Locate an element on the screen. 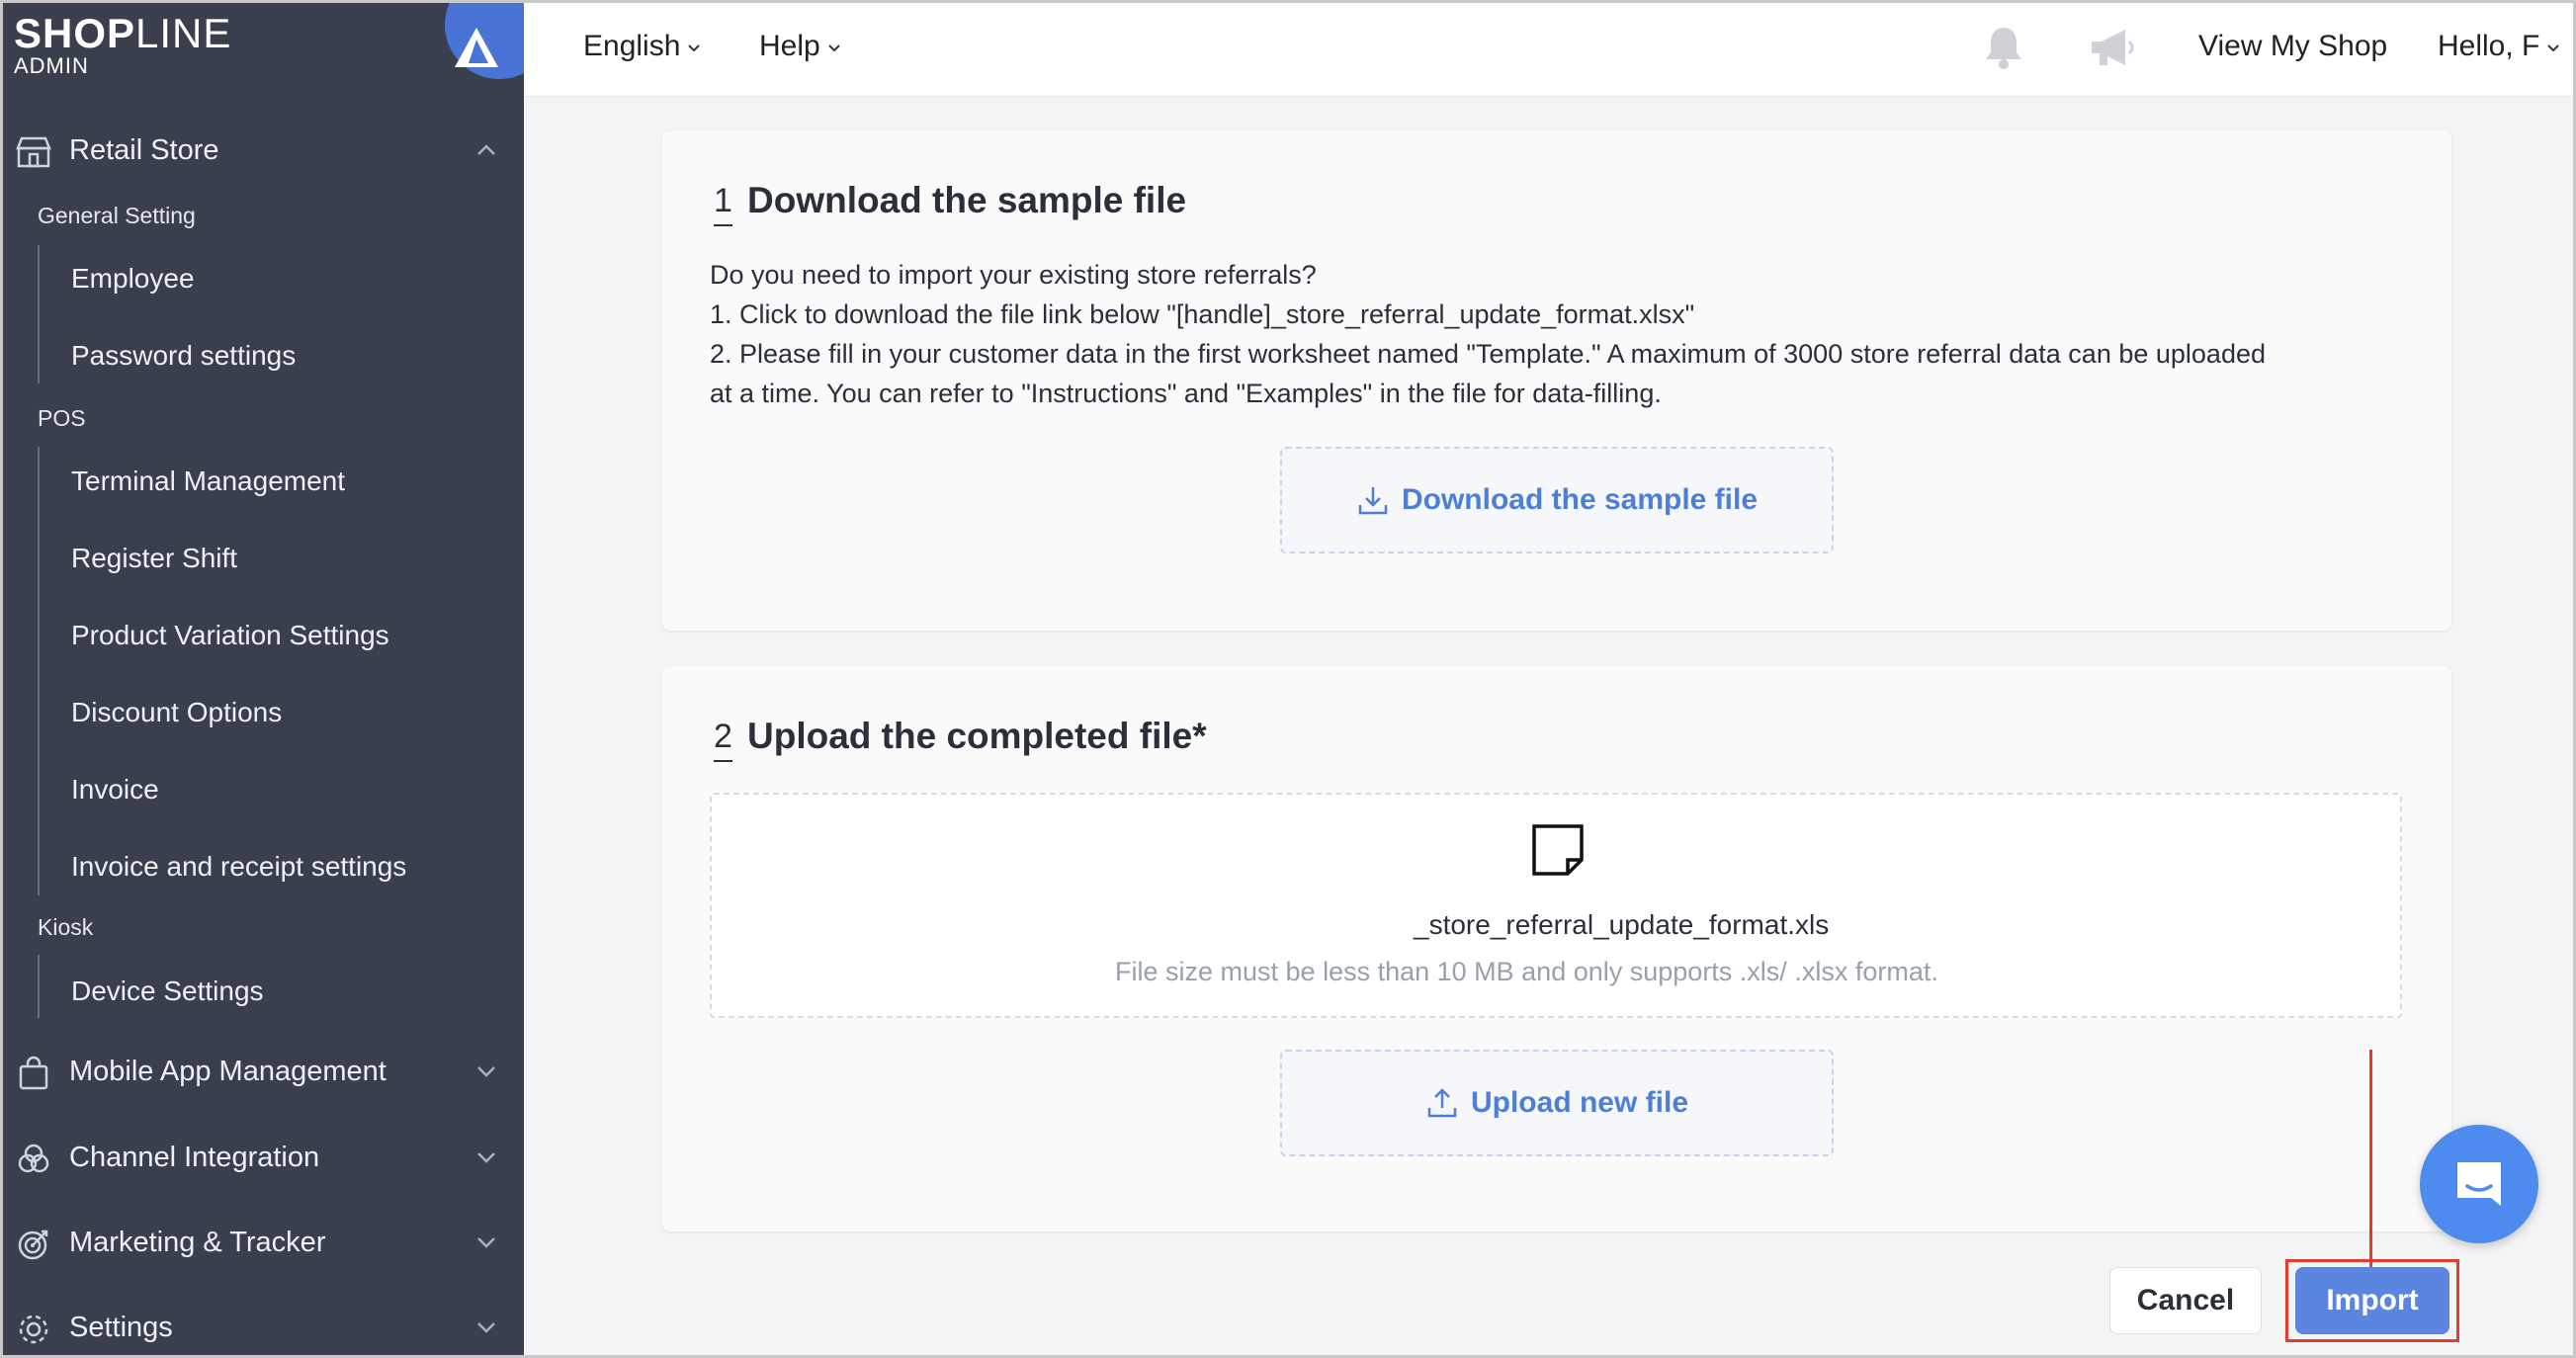 The width and height of the screenshot is (2576, 1358). sidebar-item-terminal-management: Terminal Management is located at coordinates (208, 481).